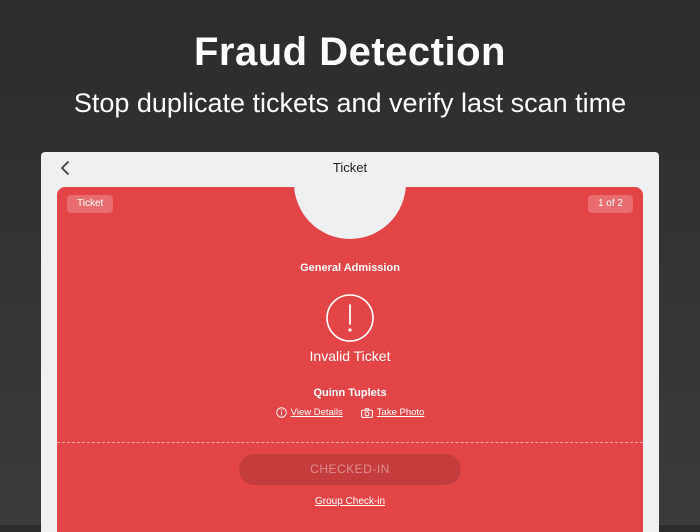  I want to click on take-photo-link: Take Photo, so click(392, 412).